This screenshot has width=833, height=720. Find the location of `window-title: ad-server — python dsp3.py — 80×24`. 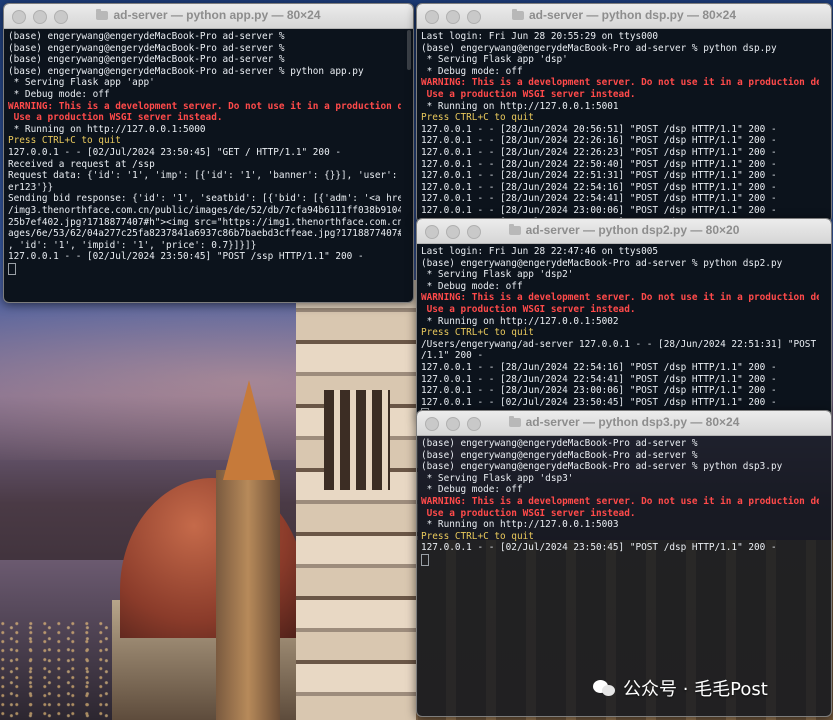

window-title: ad-server — python dsp3.py — 80×24 is located at coordinates (624, 422).